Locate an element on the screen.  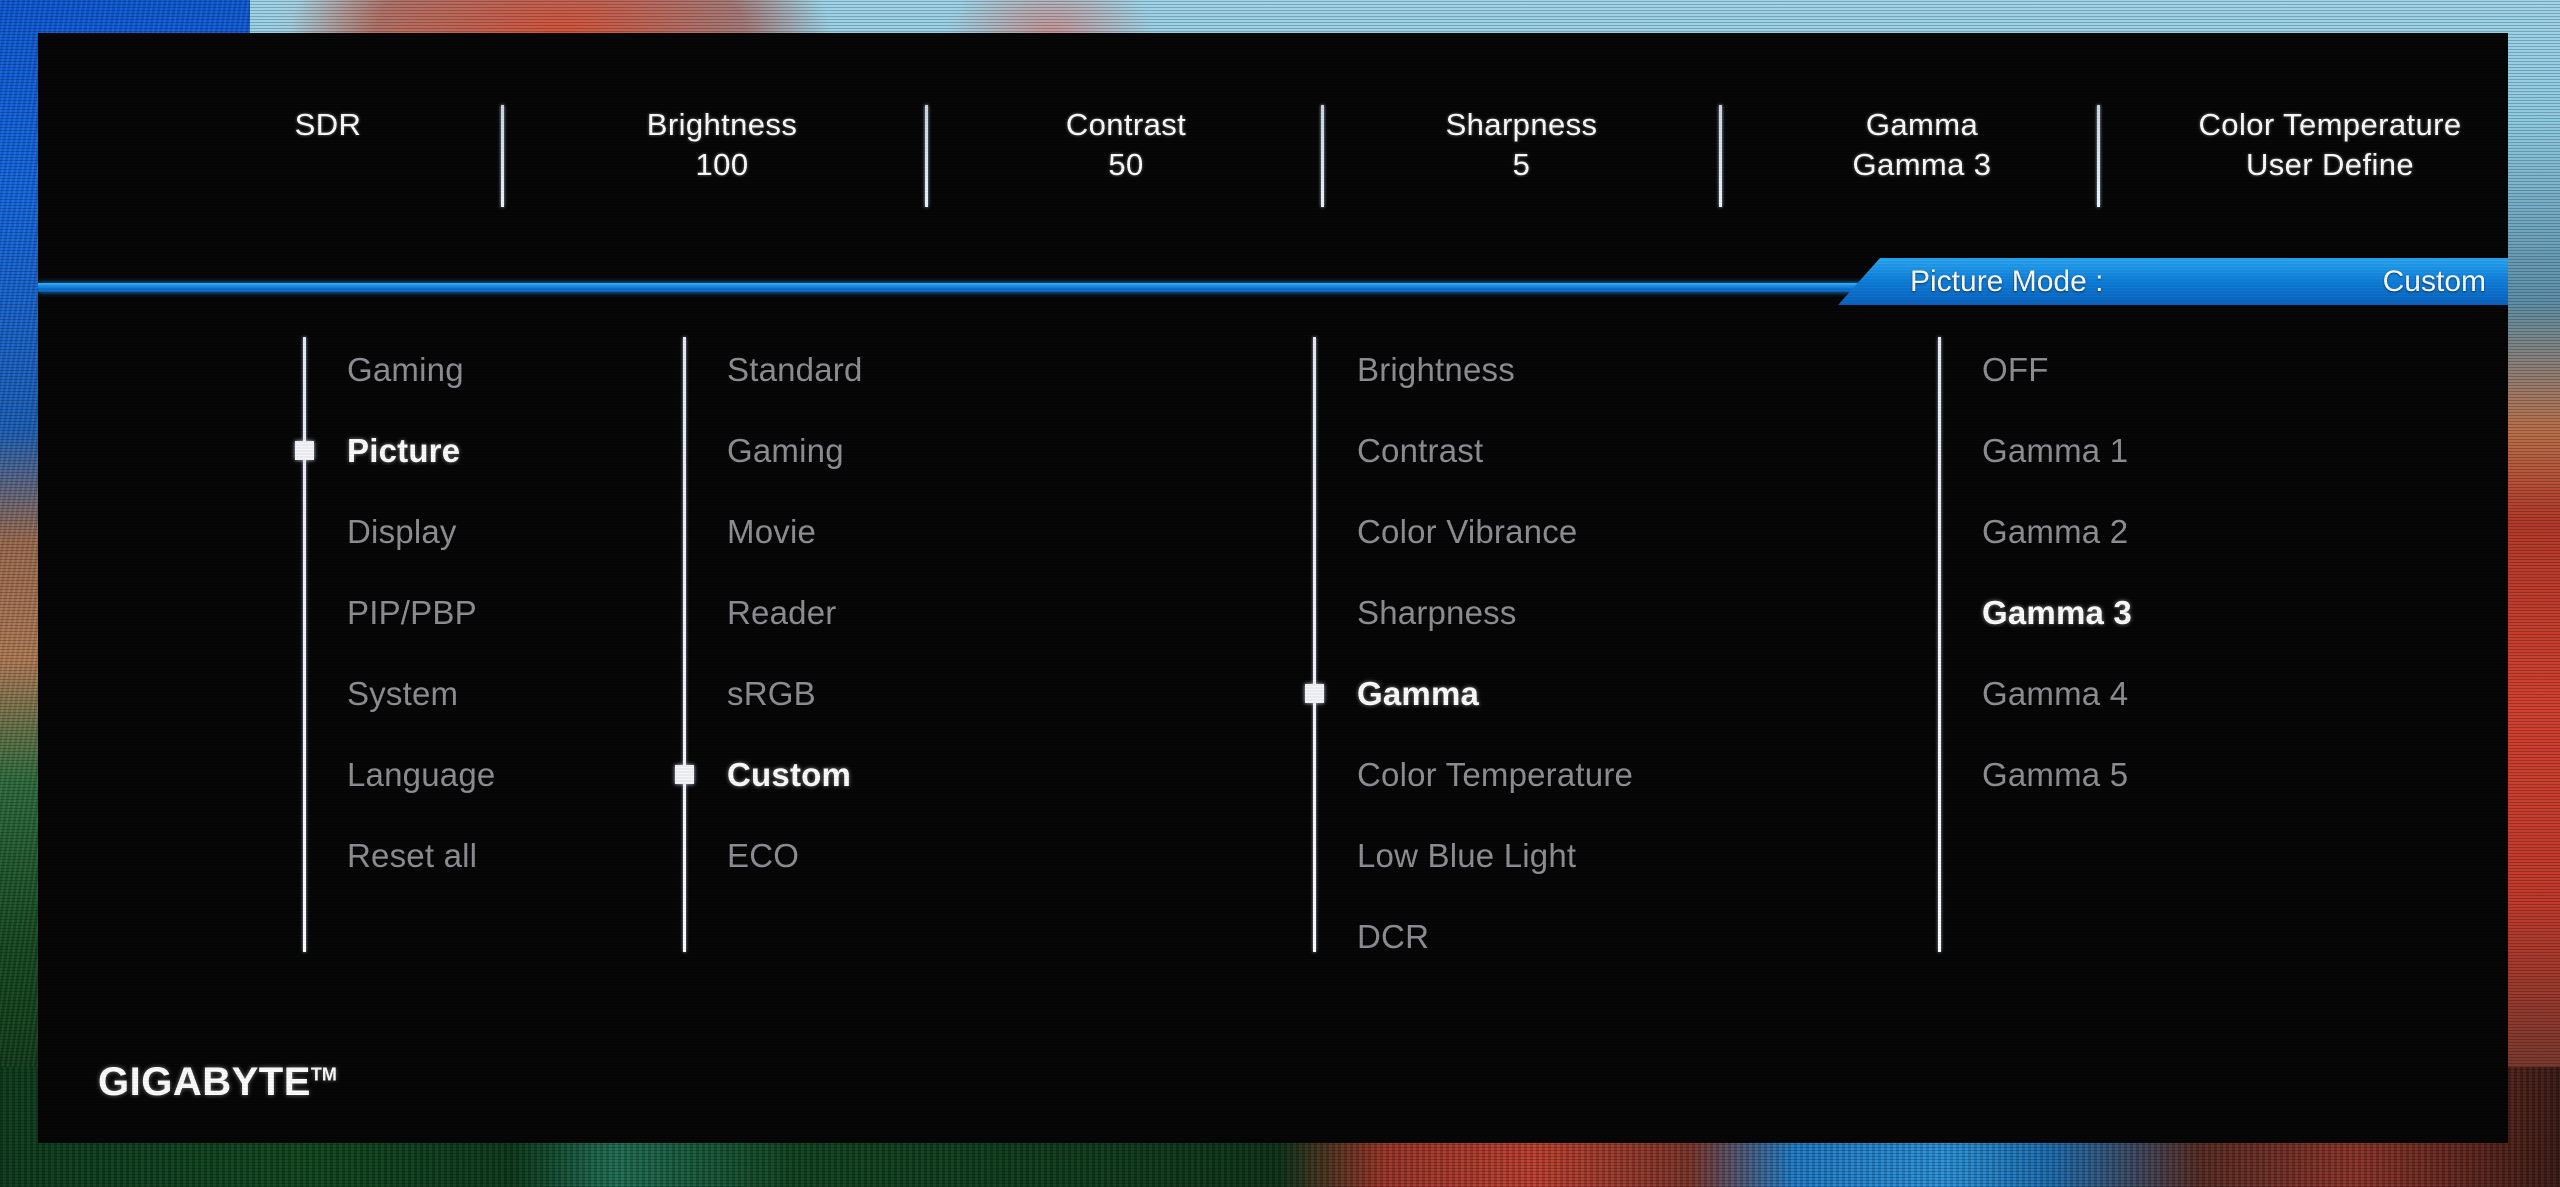
setting-item-brightness: Brightness is located at coordinates (1473, 369).